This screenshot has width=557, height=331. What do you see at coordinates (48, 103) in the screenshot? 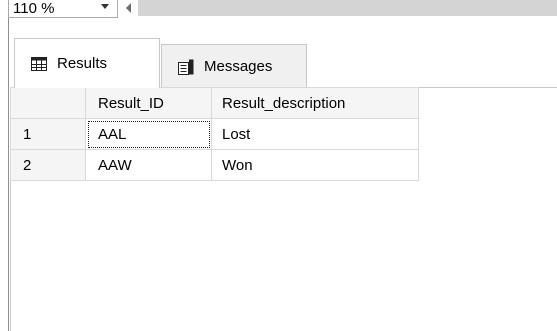
I see `grid-corner` at bounding box center [48, 103].